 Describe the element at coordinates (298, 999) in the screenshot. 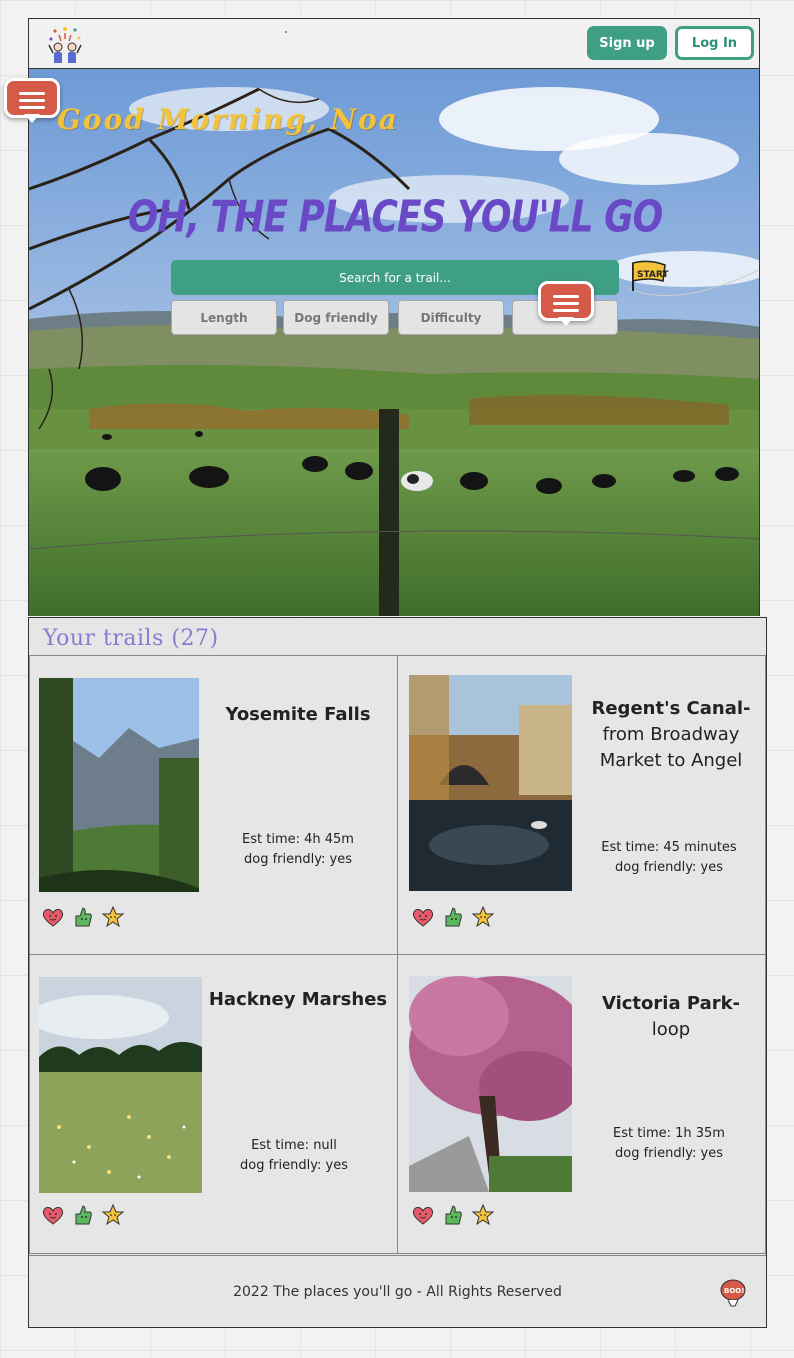

I see `trail-name: Hackney Marshes` at that location.